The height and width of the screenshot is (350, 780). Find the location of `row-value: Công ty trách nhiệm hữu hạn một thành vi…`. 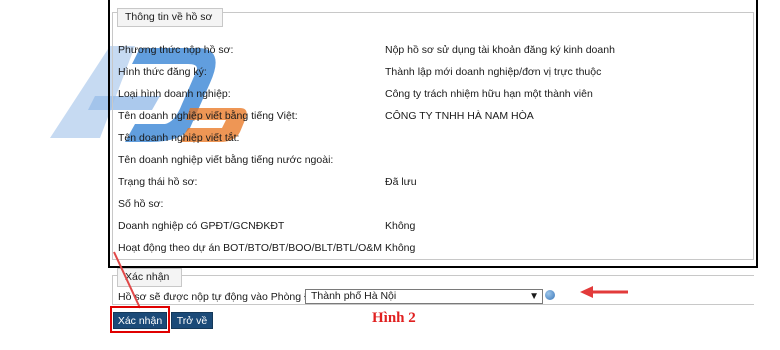

row-value: Công ty trách nhiệm hữu hạn một thành vi… is located at coordinates (489, 94).